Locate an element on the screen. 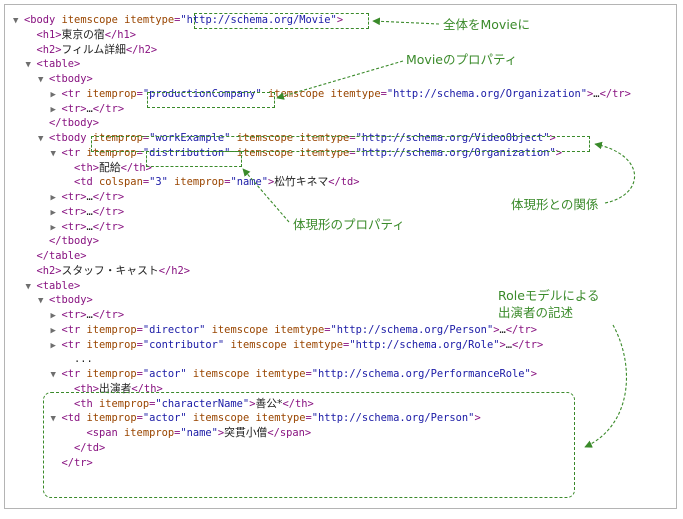 The image size is (683, 519). highlight-distribution is located at coordinates (194, 159).